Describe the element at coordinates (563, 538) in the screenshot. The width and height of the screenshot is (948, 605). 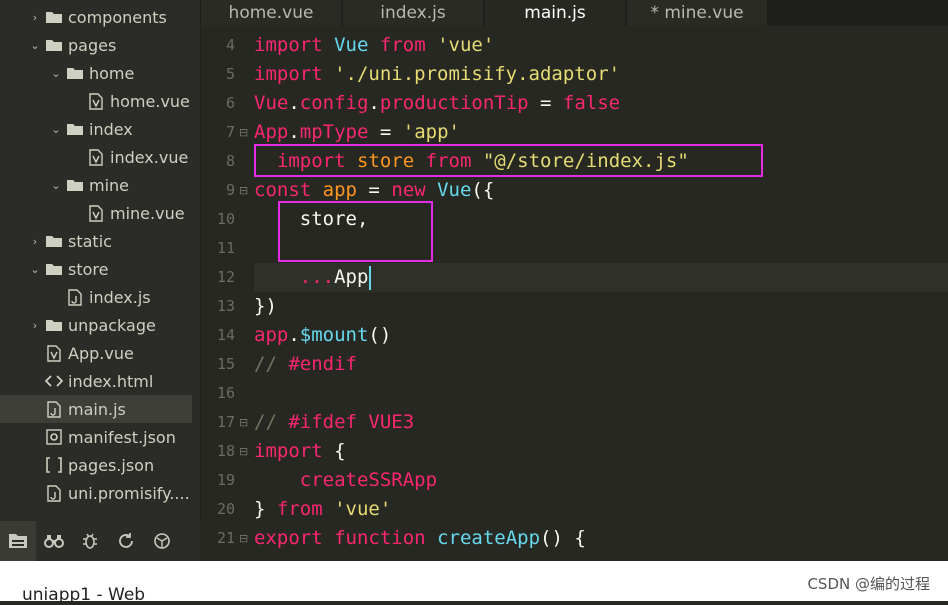
I see `code-token: () {` at that location.